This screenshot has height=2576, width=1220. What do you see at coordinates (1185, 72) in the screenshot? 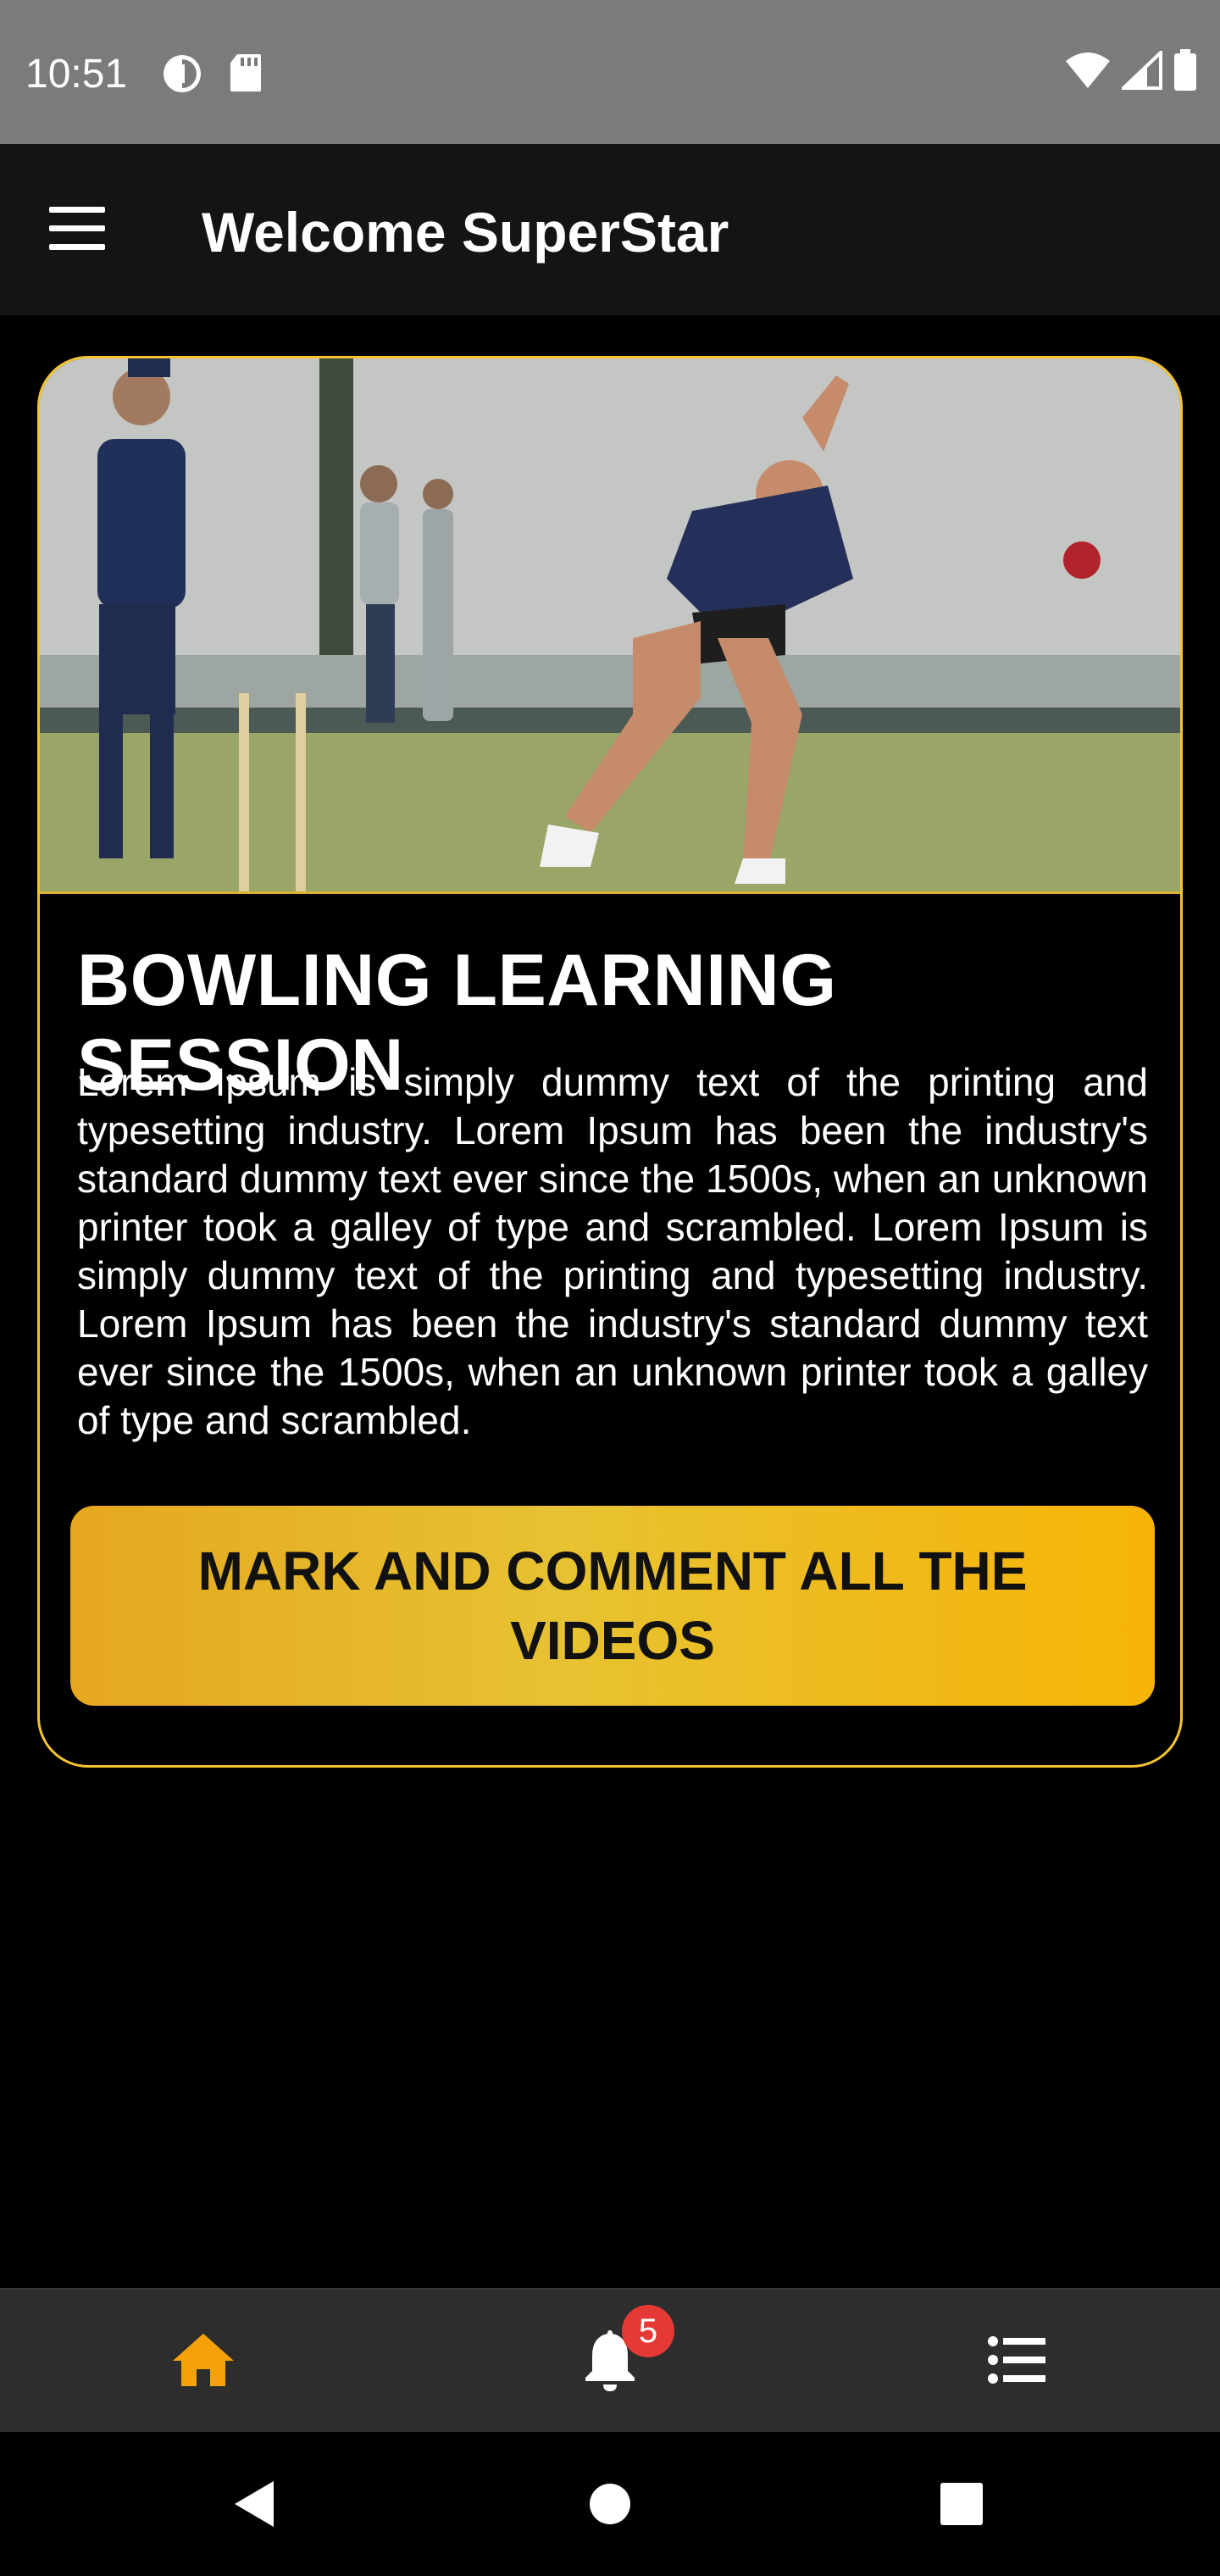
I see `battery-icon` at bounding box center [1185, 72].